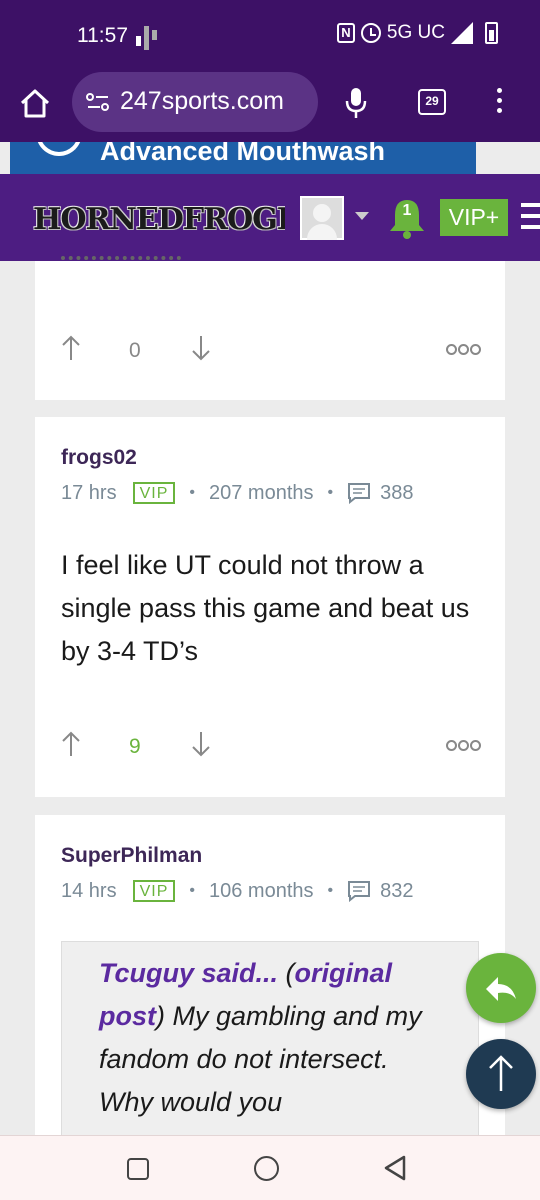 Image resolution: width=540 pixels, height=1200 pixels. What do you see at coordinates (530, 219) in the screenshot?
I see `hamburger-menu-icon` at bounding box center [530, 219].